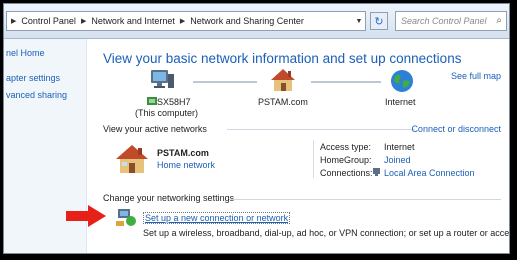 The width and height of the screenshot is (517, 260). I want to click on computer-sub-label: (This computer), so click(167, 113).